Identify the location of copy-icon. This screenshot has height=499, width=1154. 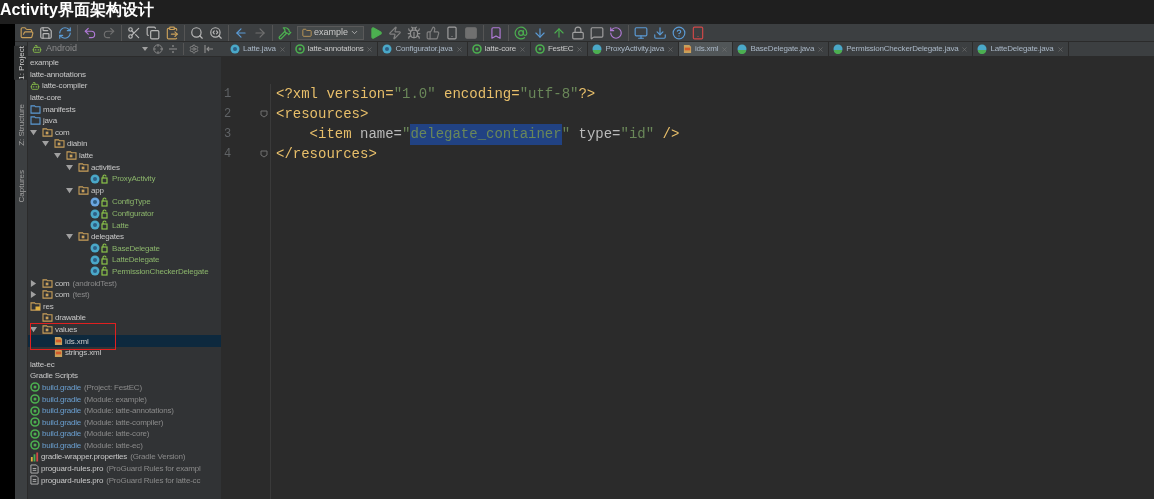
(153, 32).